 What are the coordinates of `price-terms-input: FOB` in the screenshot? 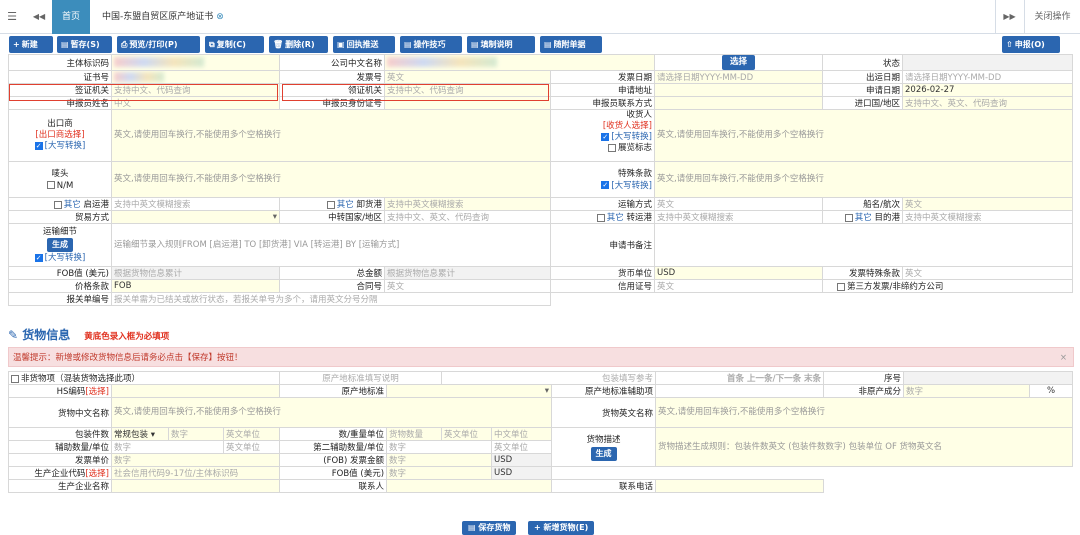 It's located at (195, 286).